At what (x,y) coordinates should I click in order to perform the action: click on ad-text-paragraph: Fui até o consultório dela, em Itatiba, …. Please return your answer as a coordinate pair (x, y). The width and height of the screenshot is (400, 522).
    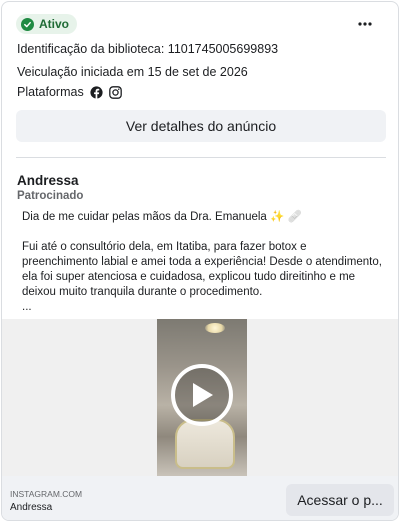
    Looking at the image, I should click on (202, 269).